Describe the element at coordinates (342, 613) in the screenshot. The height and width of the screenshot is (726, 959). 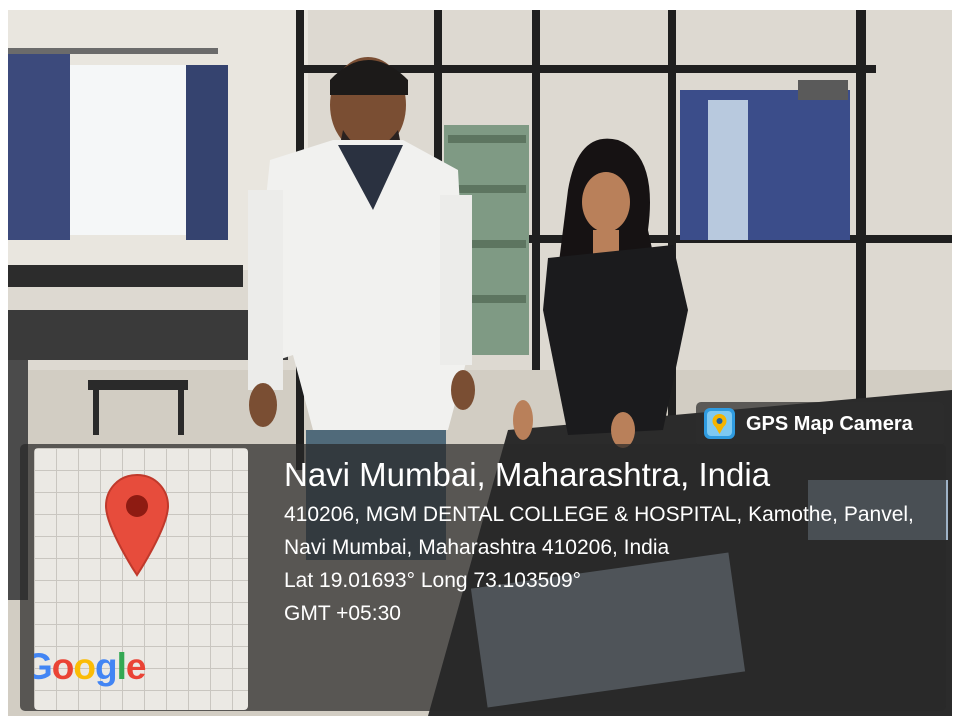
I see `location-timezone: GMT +05:30` at that location.